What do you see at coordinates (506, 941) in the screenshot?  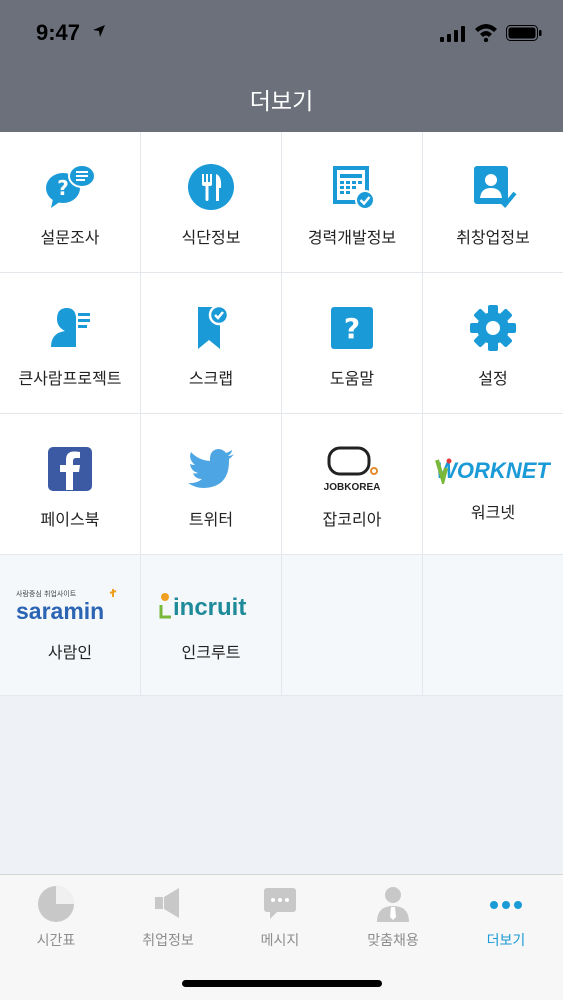 I see `tab-label: 더보기` at bounding box center [506, 941].